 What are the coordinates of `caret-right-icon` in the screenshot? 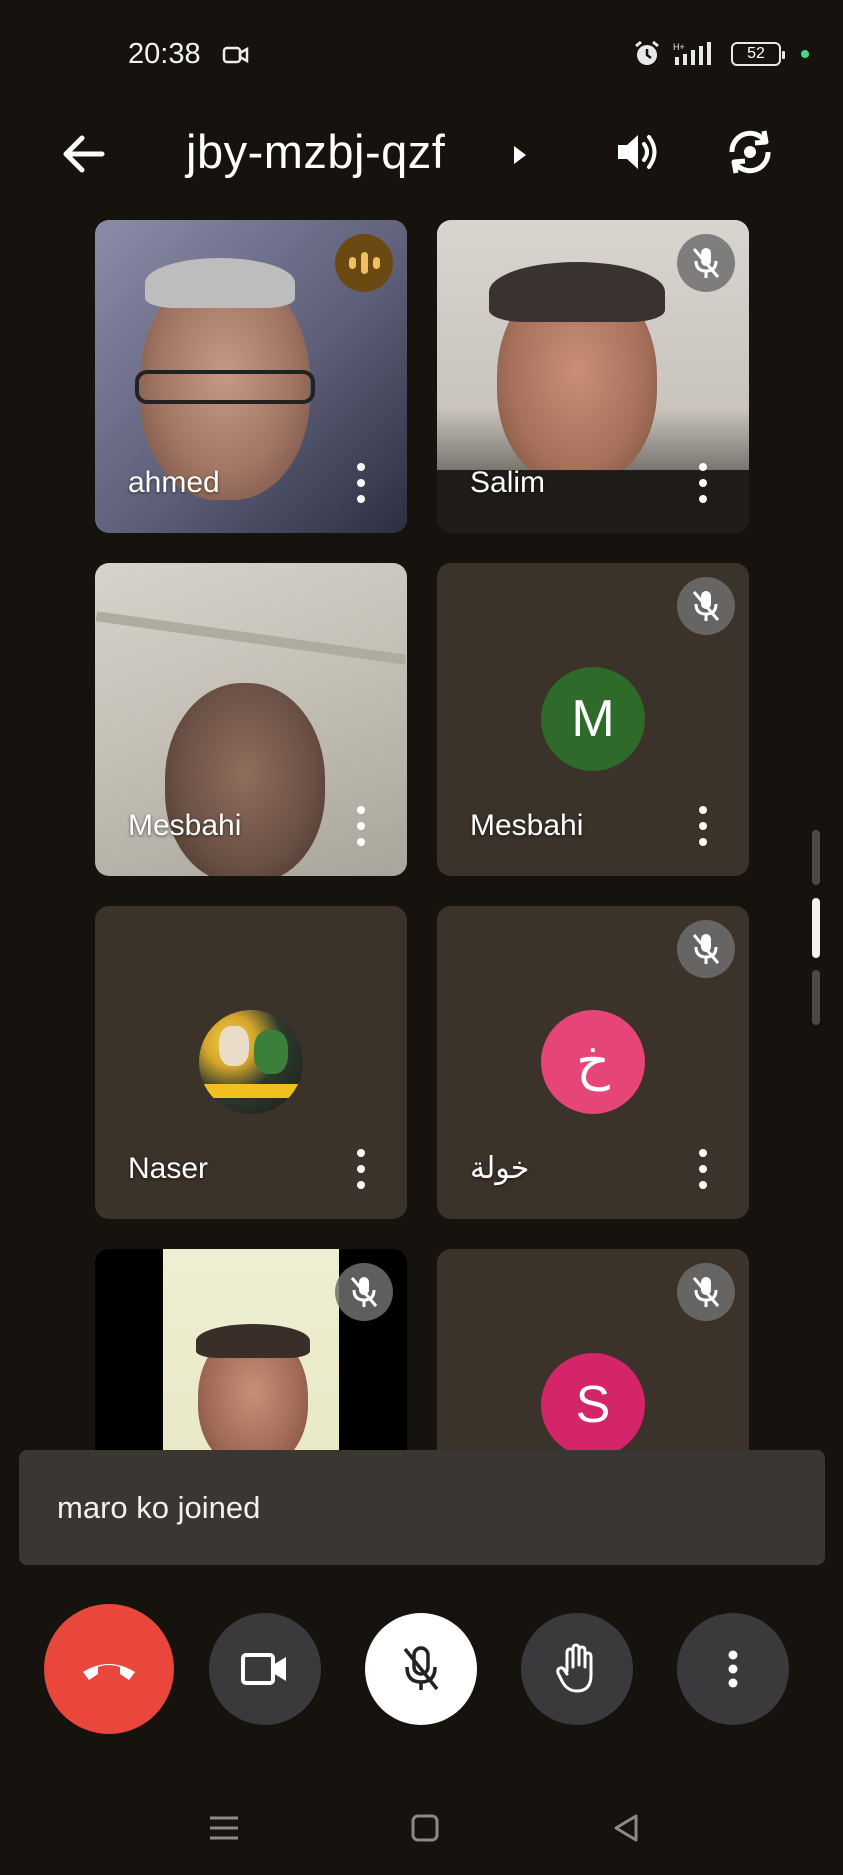 It's located at (520, 155).